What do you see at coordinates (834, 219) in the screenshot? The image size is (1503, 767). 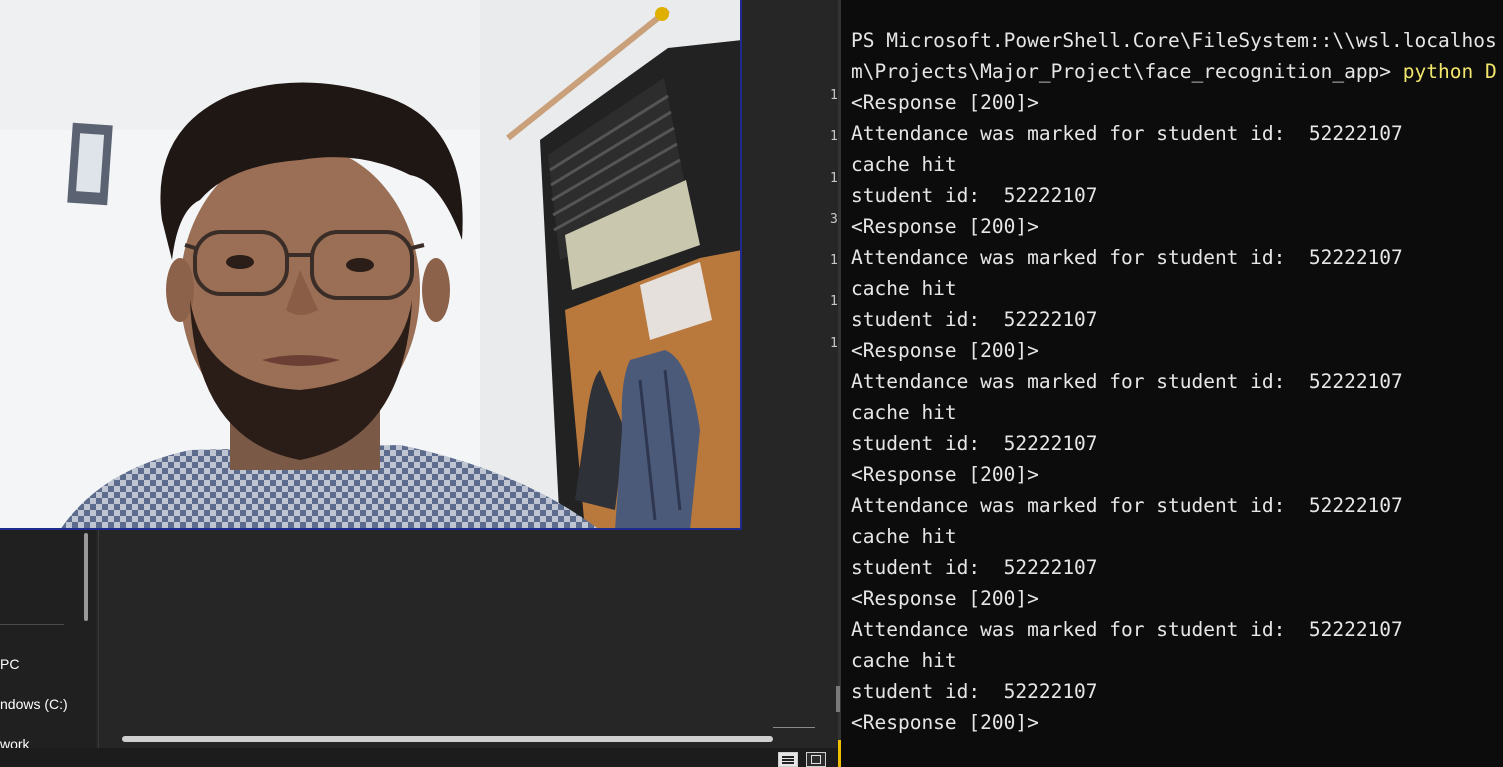 I see `line-number: 3` at bounding box center [834, 219].